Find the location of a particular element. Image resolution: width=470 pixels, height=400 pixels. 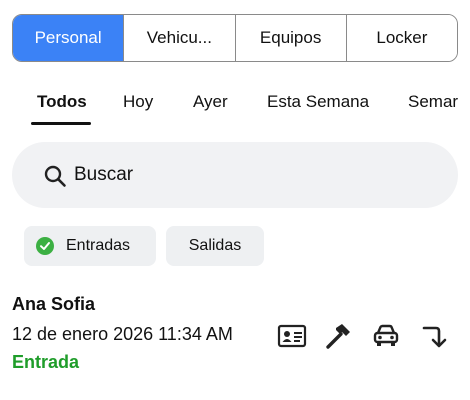

record-status: Entrada is located at coordinates (46, 362).